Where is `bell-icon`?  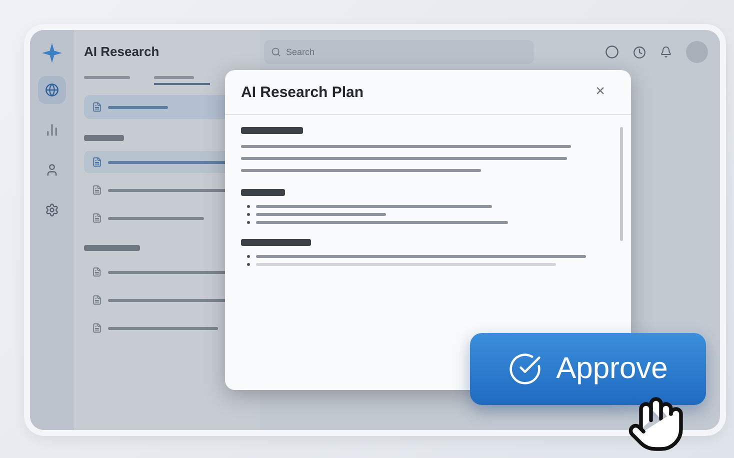 bell-icon is located at coordinates (666, 52).